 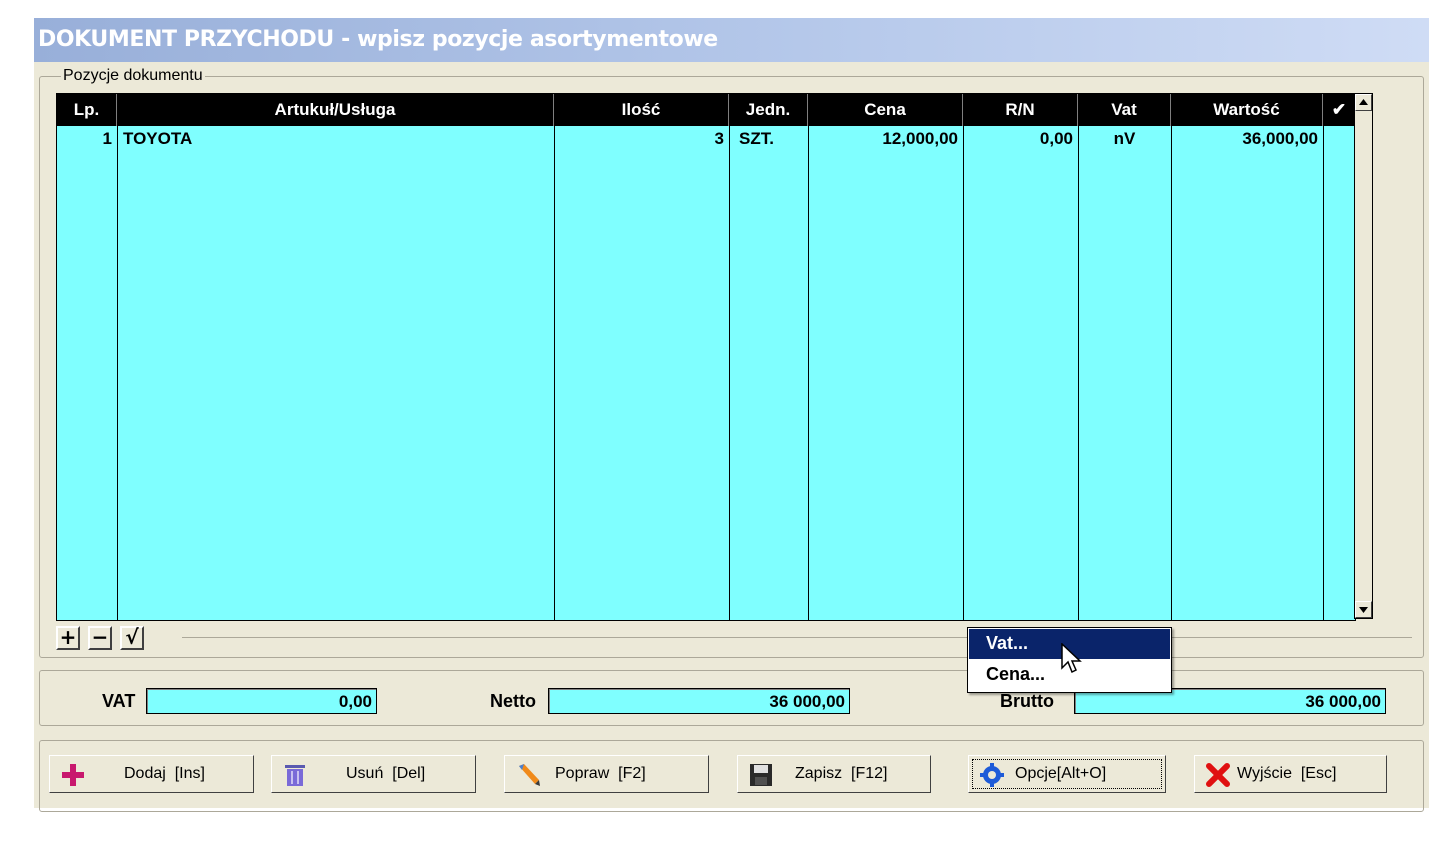 I want to click on col-lp: Lp., so click(x=87, y=110).